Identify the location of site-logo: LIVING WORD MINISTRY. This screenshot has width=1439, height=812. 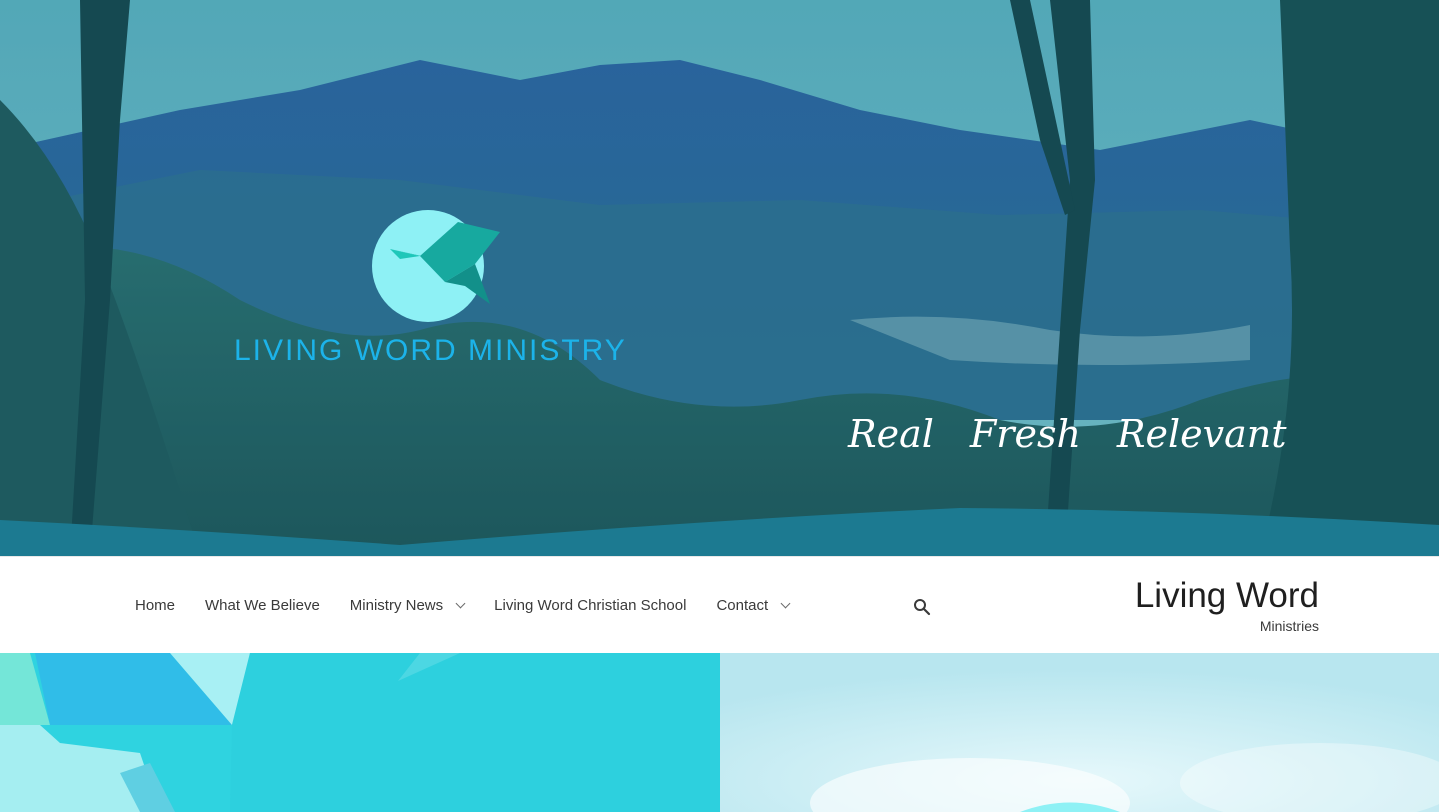
(430, 290).